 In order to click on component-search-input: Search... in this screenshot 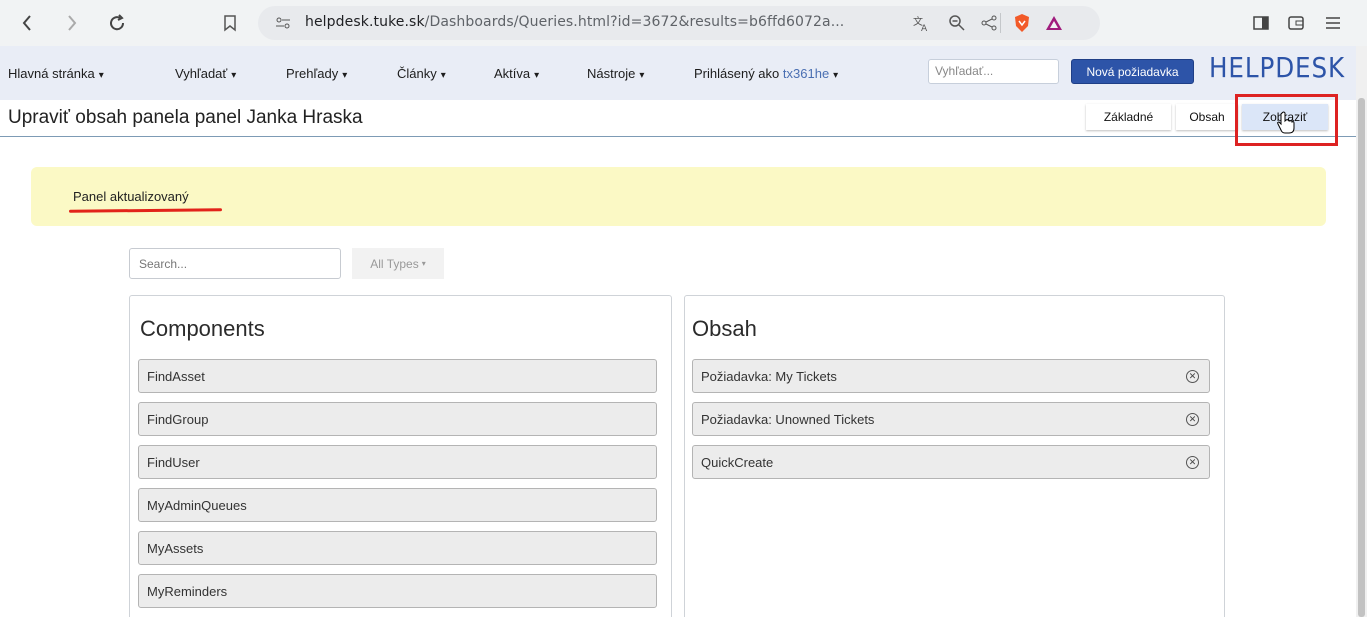, I will do `click(235, 263)`.